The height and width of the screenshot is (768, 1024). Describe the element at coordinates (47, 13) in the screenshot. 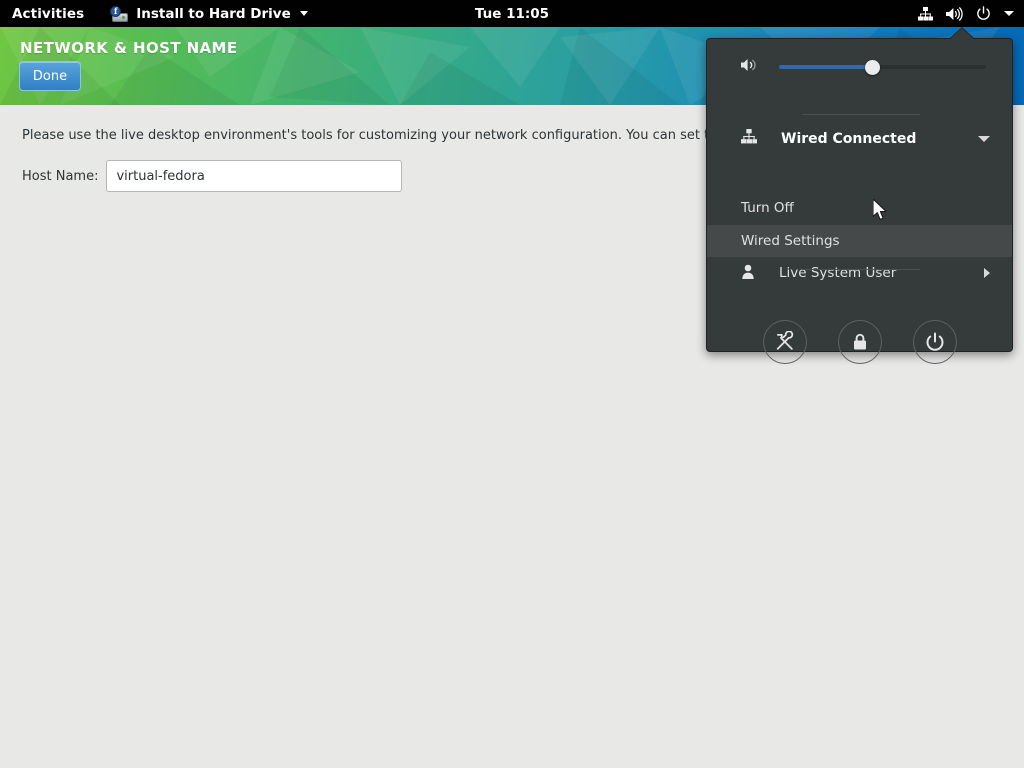

I see `activities-button: Activities` at that location.